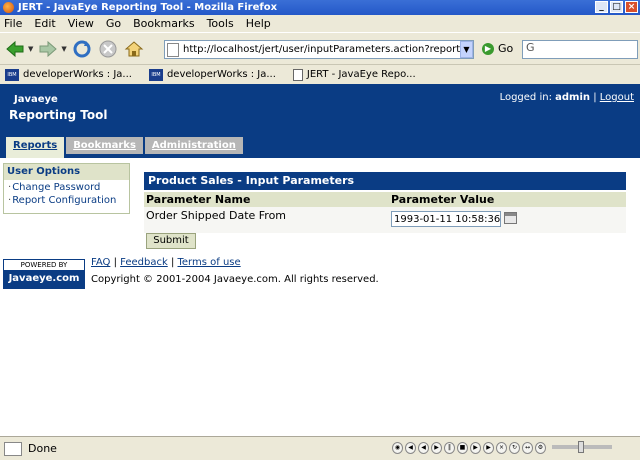 The height and width of the screenshot is (460, 640). I want to click on connection-icon, so click(13, 448).